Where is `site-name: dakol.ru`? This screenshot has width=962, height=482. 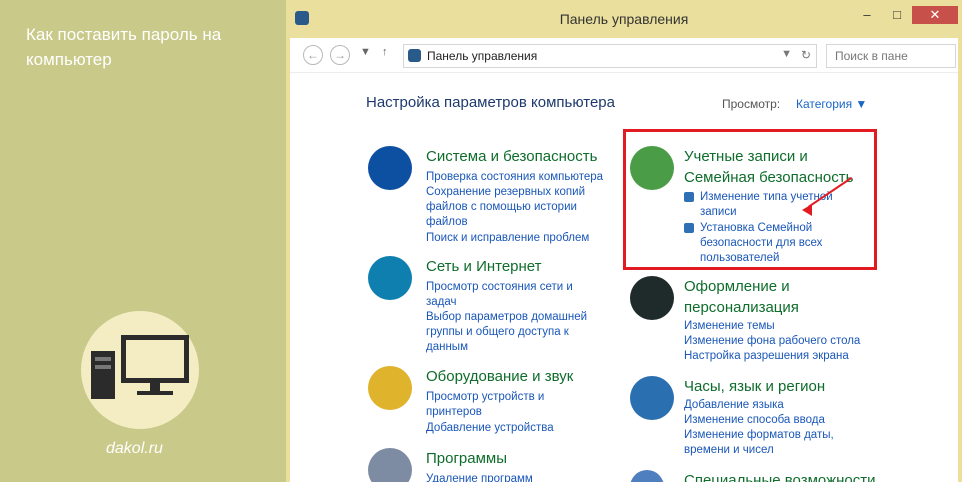 site-name: dakol.ru is located at coordinates (134, 448).